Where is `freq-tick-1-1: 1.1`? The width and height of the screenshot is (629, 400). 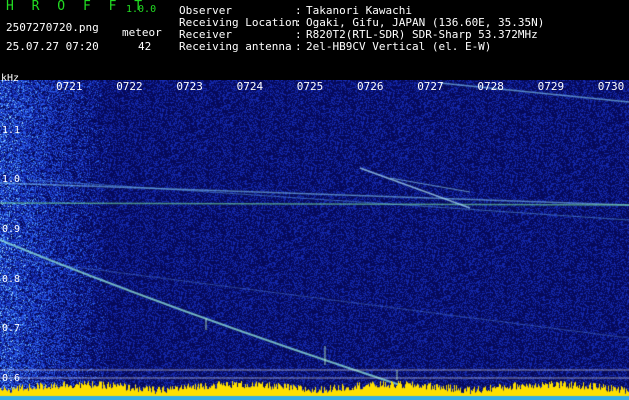
freq-tick-1-1: 1.1 is located at coordinates (11, 130).